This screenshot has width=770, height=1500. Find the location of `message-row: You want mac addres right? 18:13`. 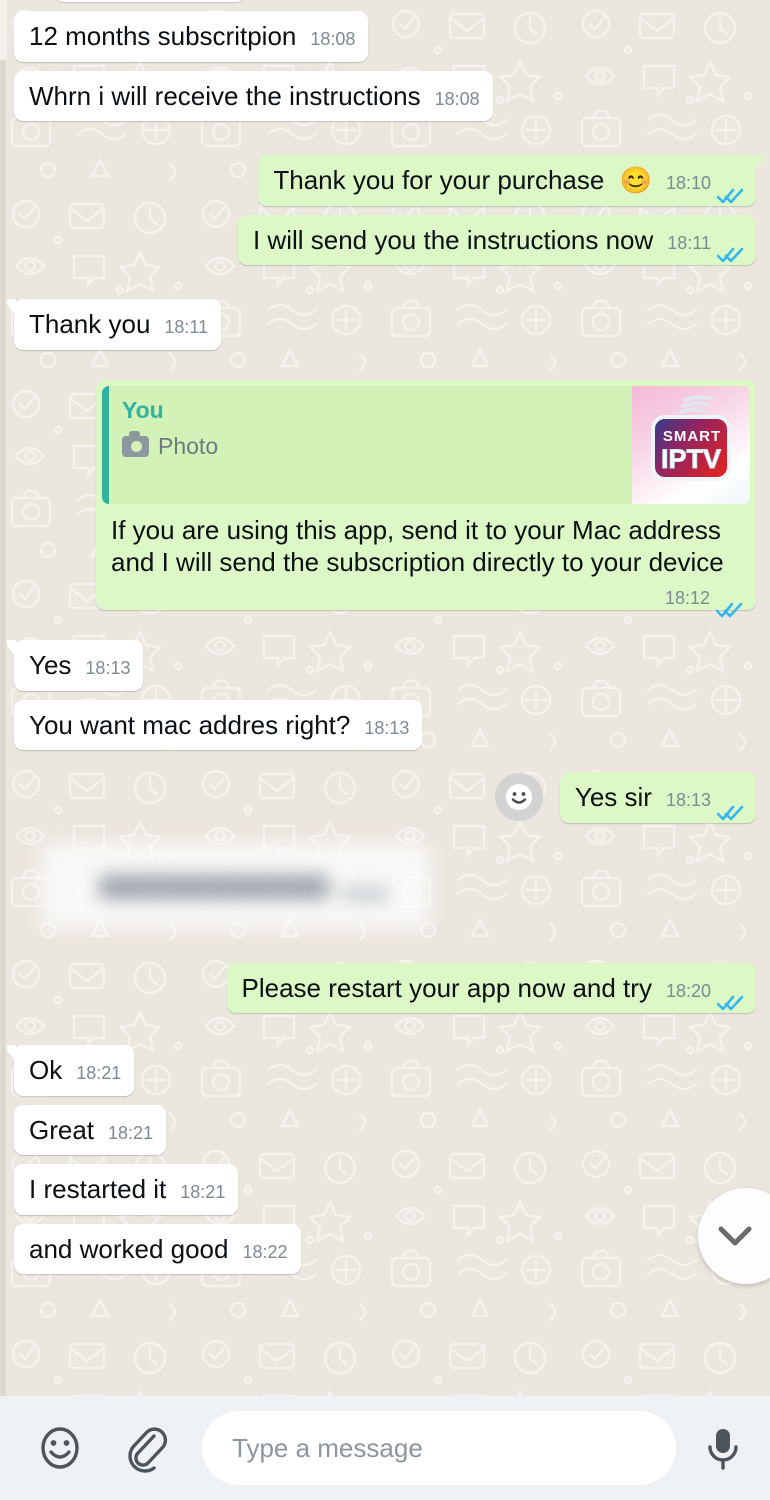

message-row: You want mac addres right? 18:13 is located at coordinates (385, 724).